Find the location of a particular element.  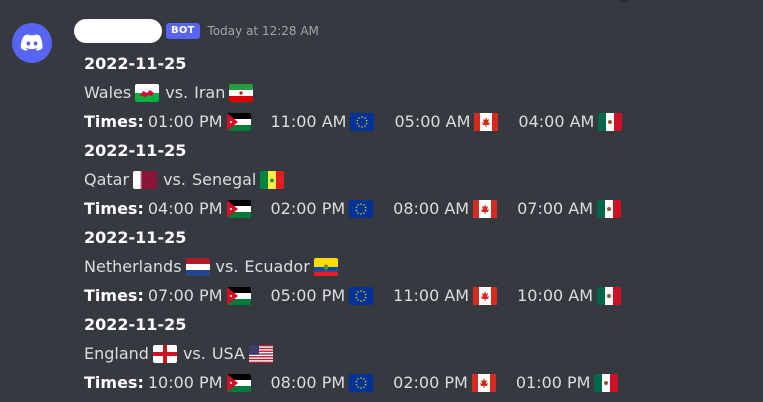

time-entry: 07:00 PM is located at coordinates (201, 295).